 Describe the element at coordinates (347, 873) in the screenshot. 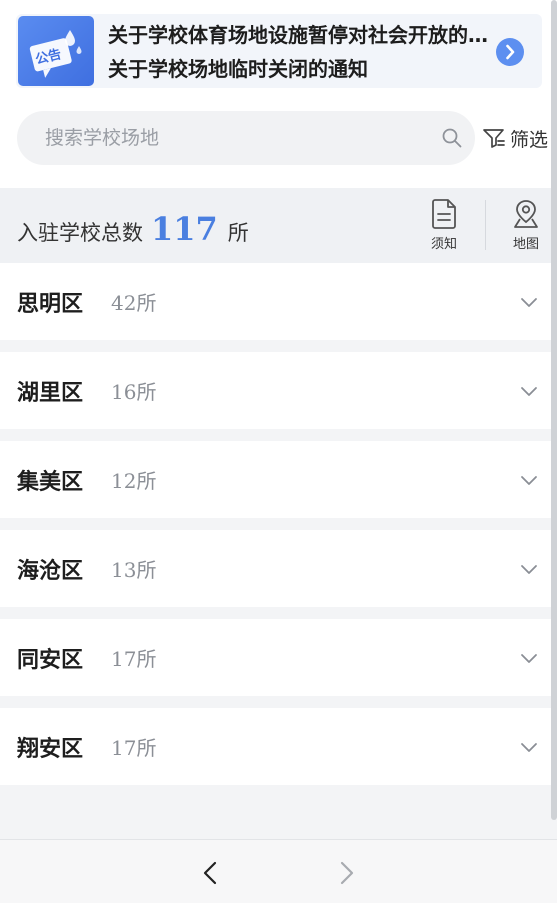

I see `chevron-right-icon` at that location.